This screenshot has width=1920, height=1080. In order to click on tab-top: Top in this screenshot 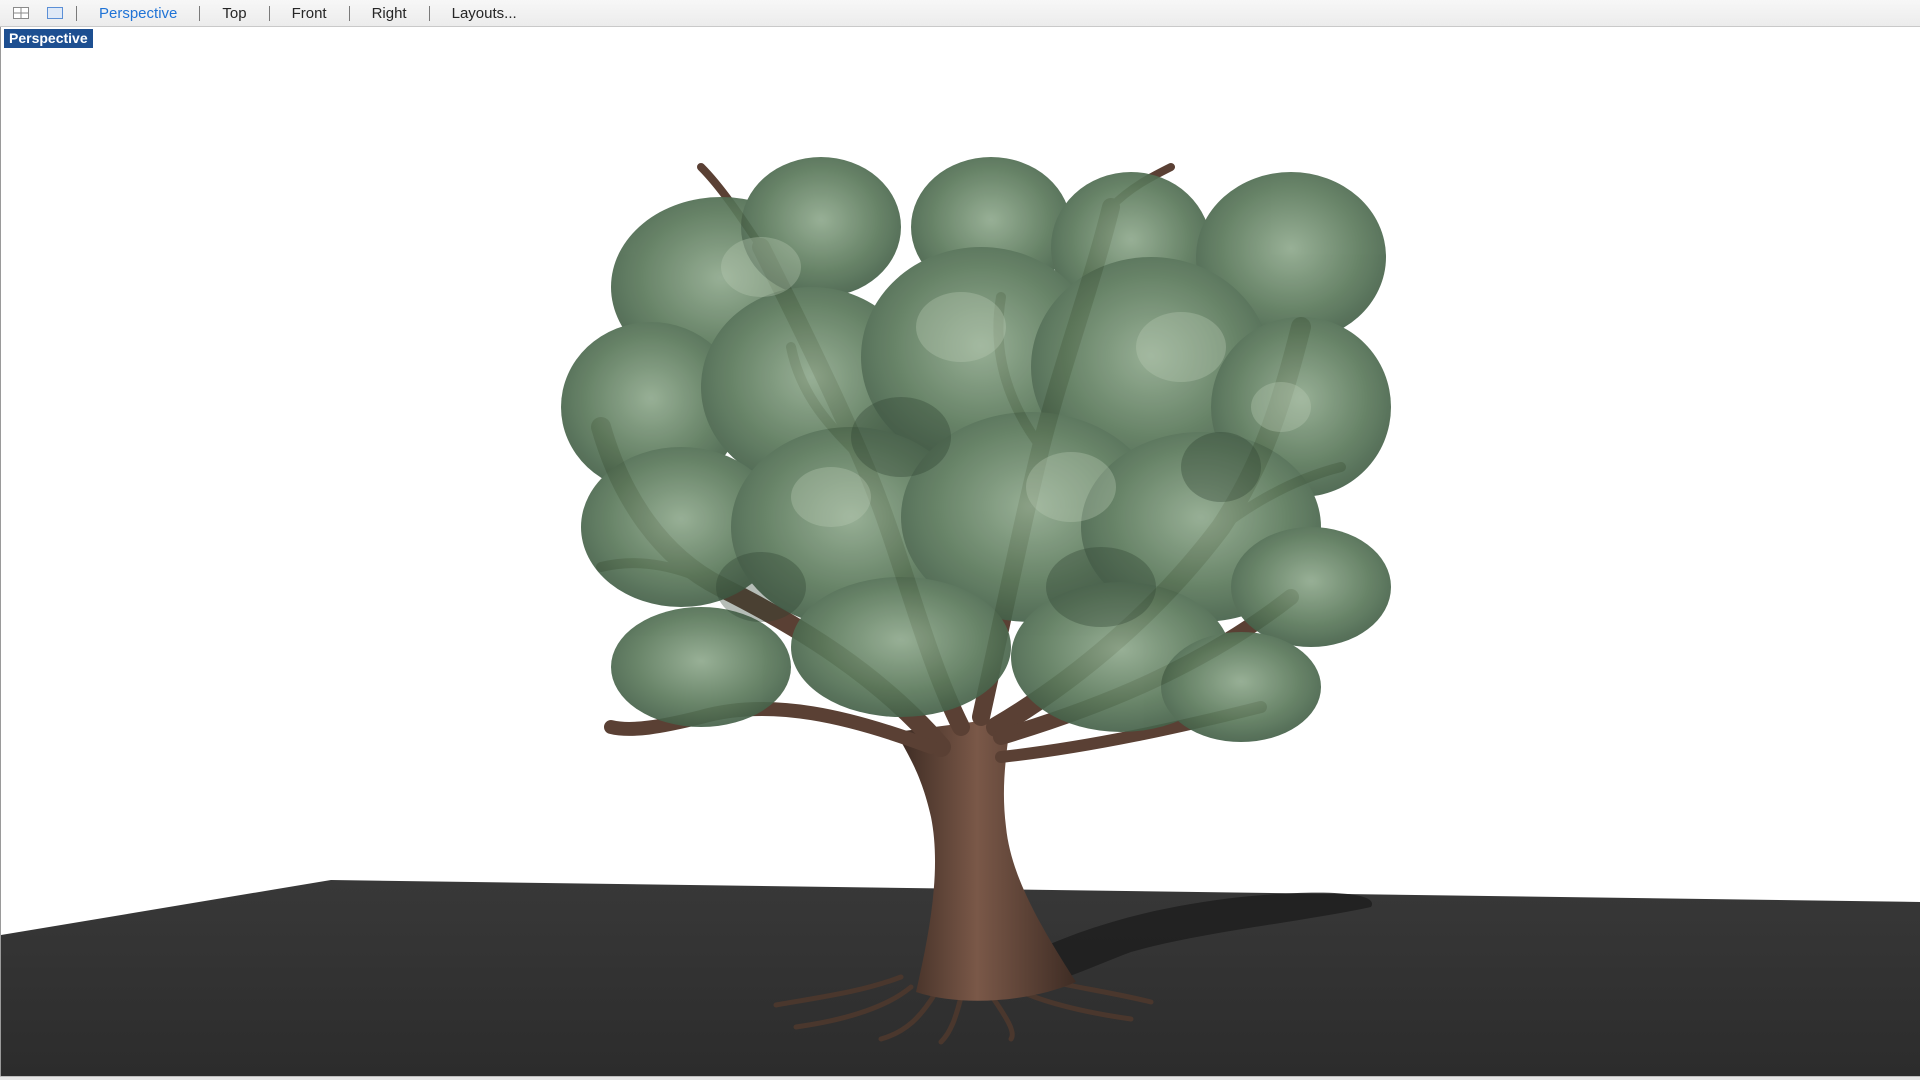, I will do `click(234, 13)`.